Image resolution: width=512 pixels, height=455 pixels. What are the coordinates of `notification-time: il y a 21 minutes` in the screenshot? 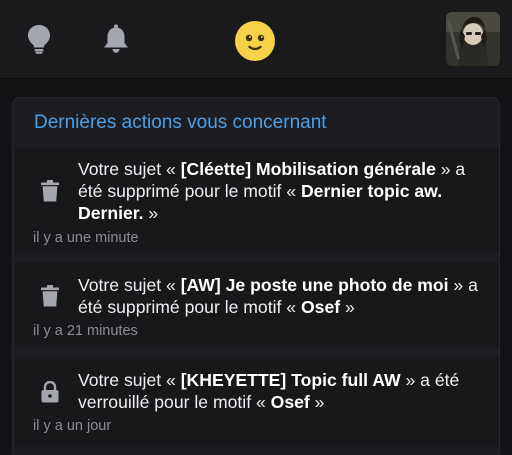 It's located at (85, 331).